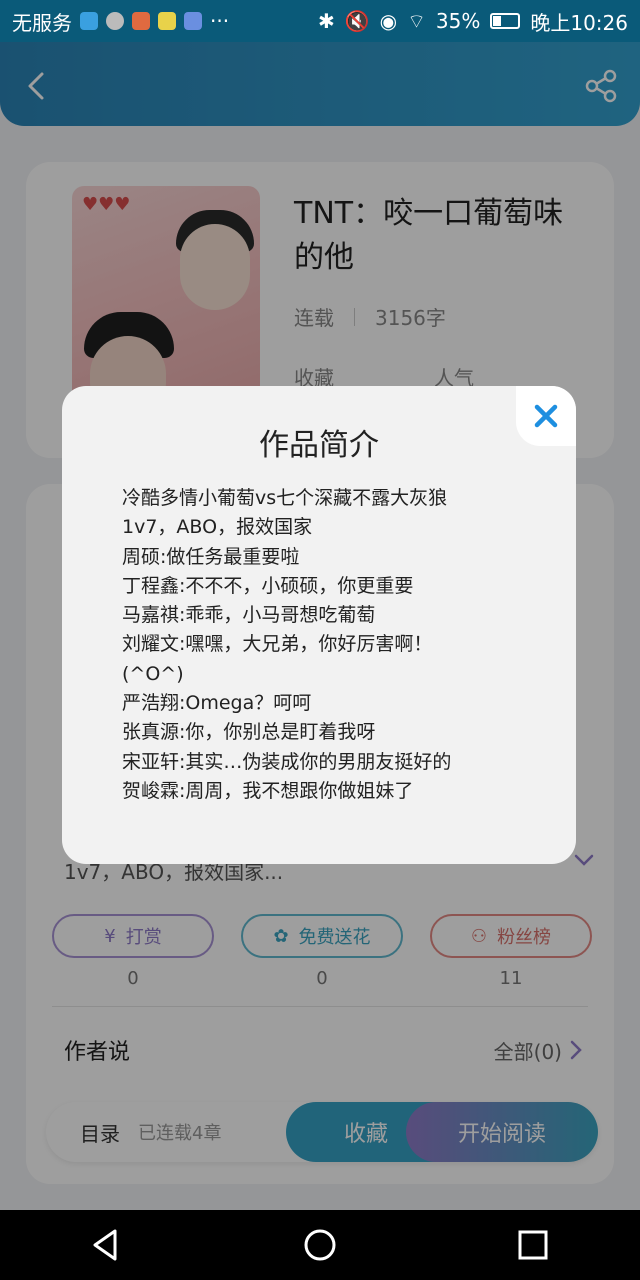 The image size is (640, 1280). I want to click on wifi-icon: ⌔, so click(416, 20).